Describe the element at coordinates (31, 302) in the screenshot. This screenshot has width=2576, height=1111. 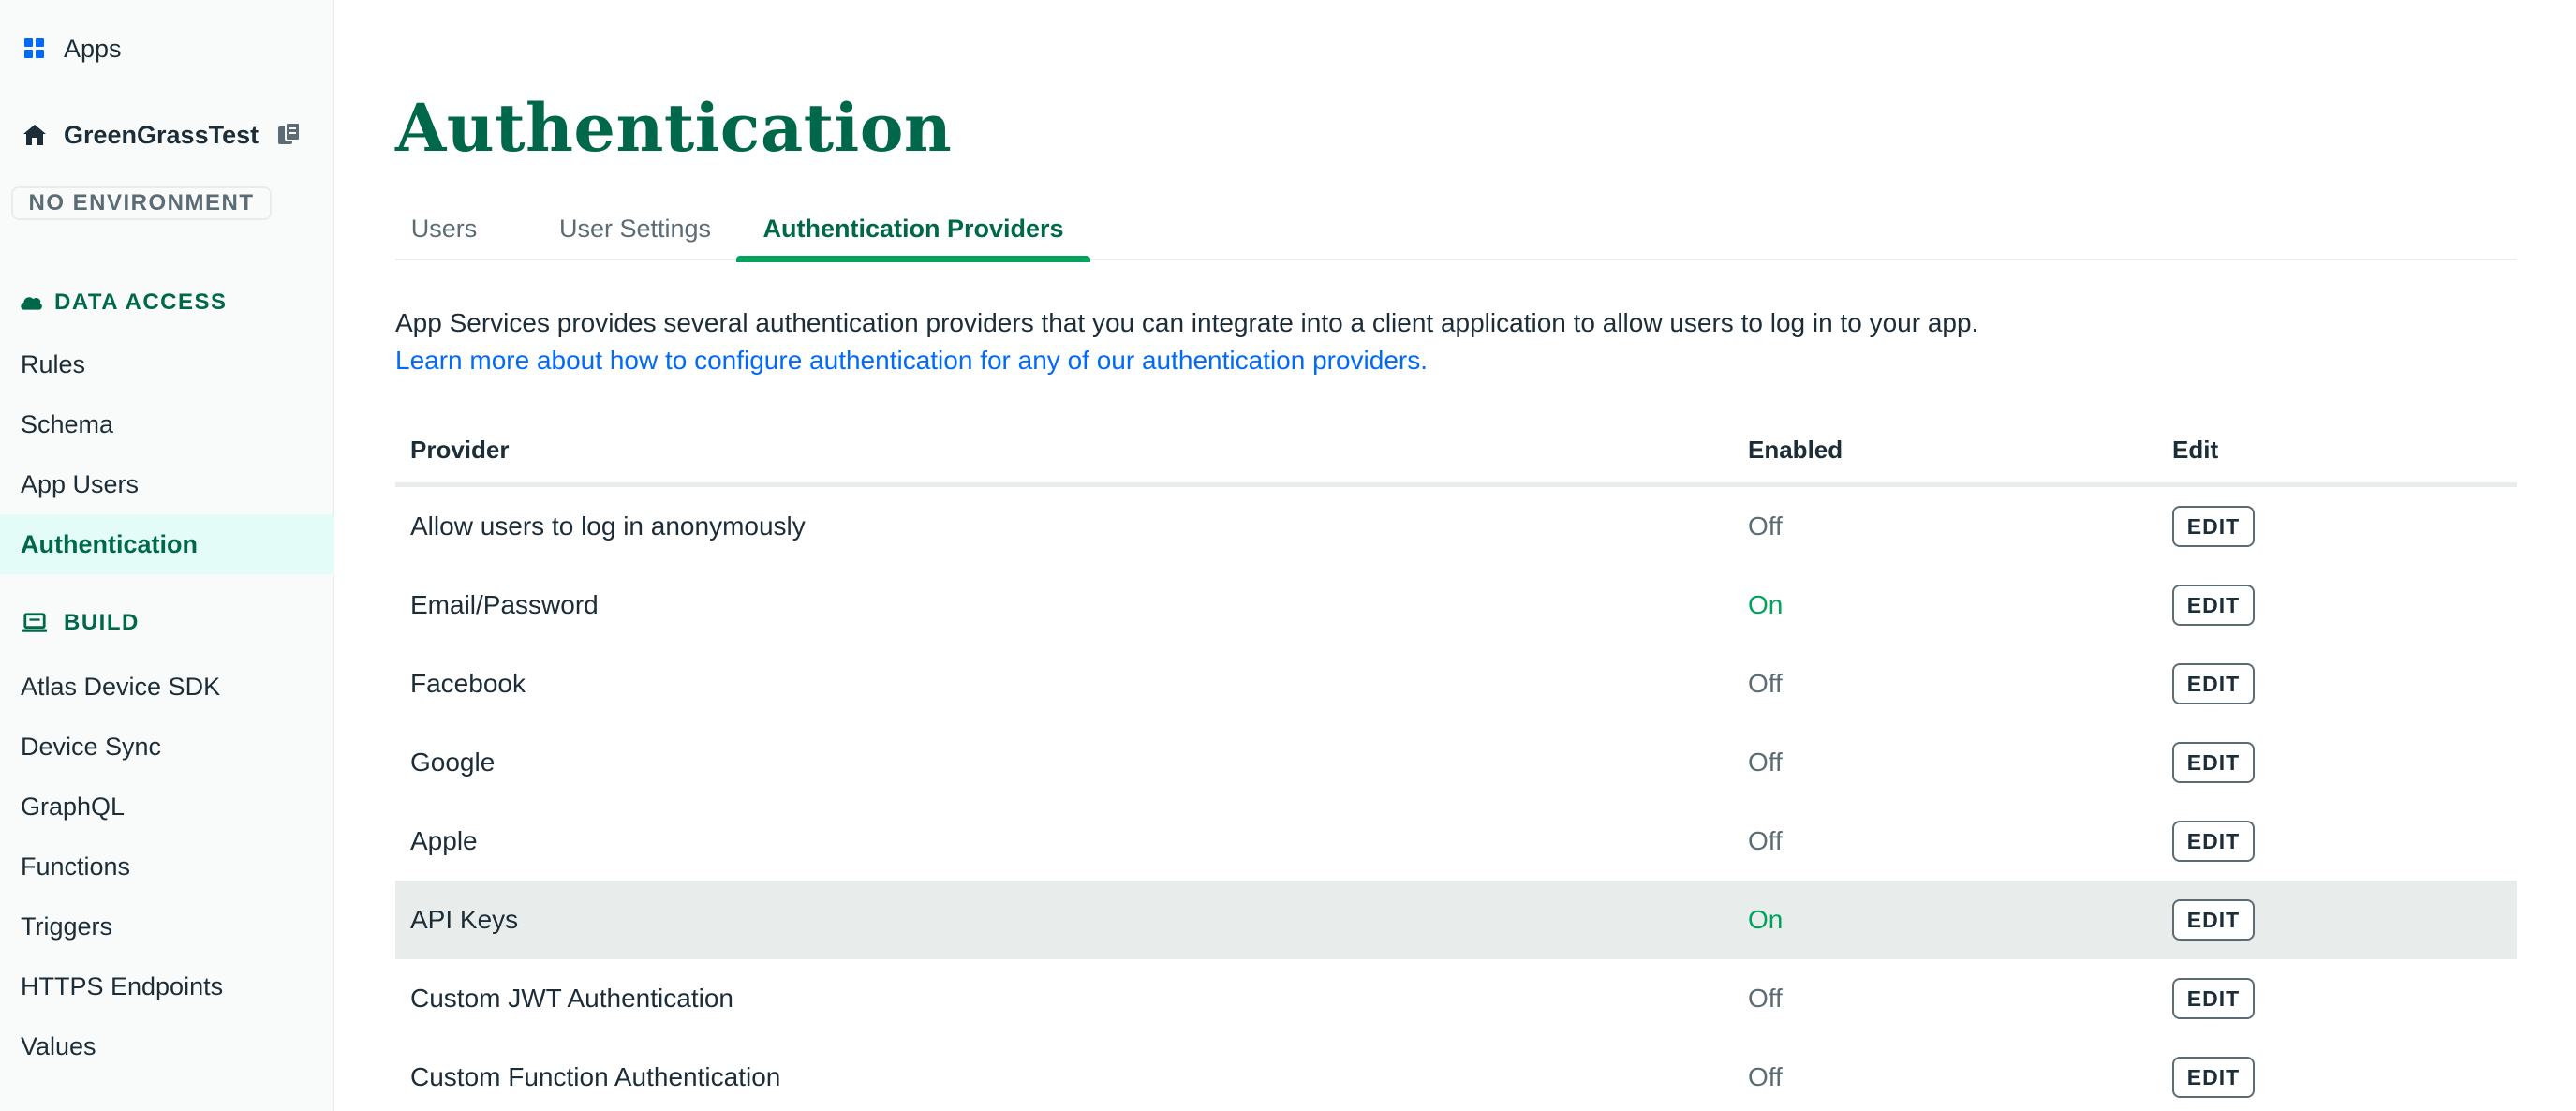
I see `cloud-database-icon` at that location.